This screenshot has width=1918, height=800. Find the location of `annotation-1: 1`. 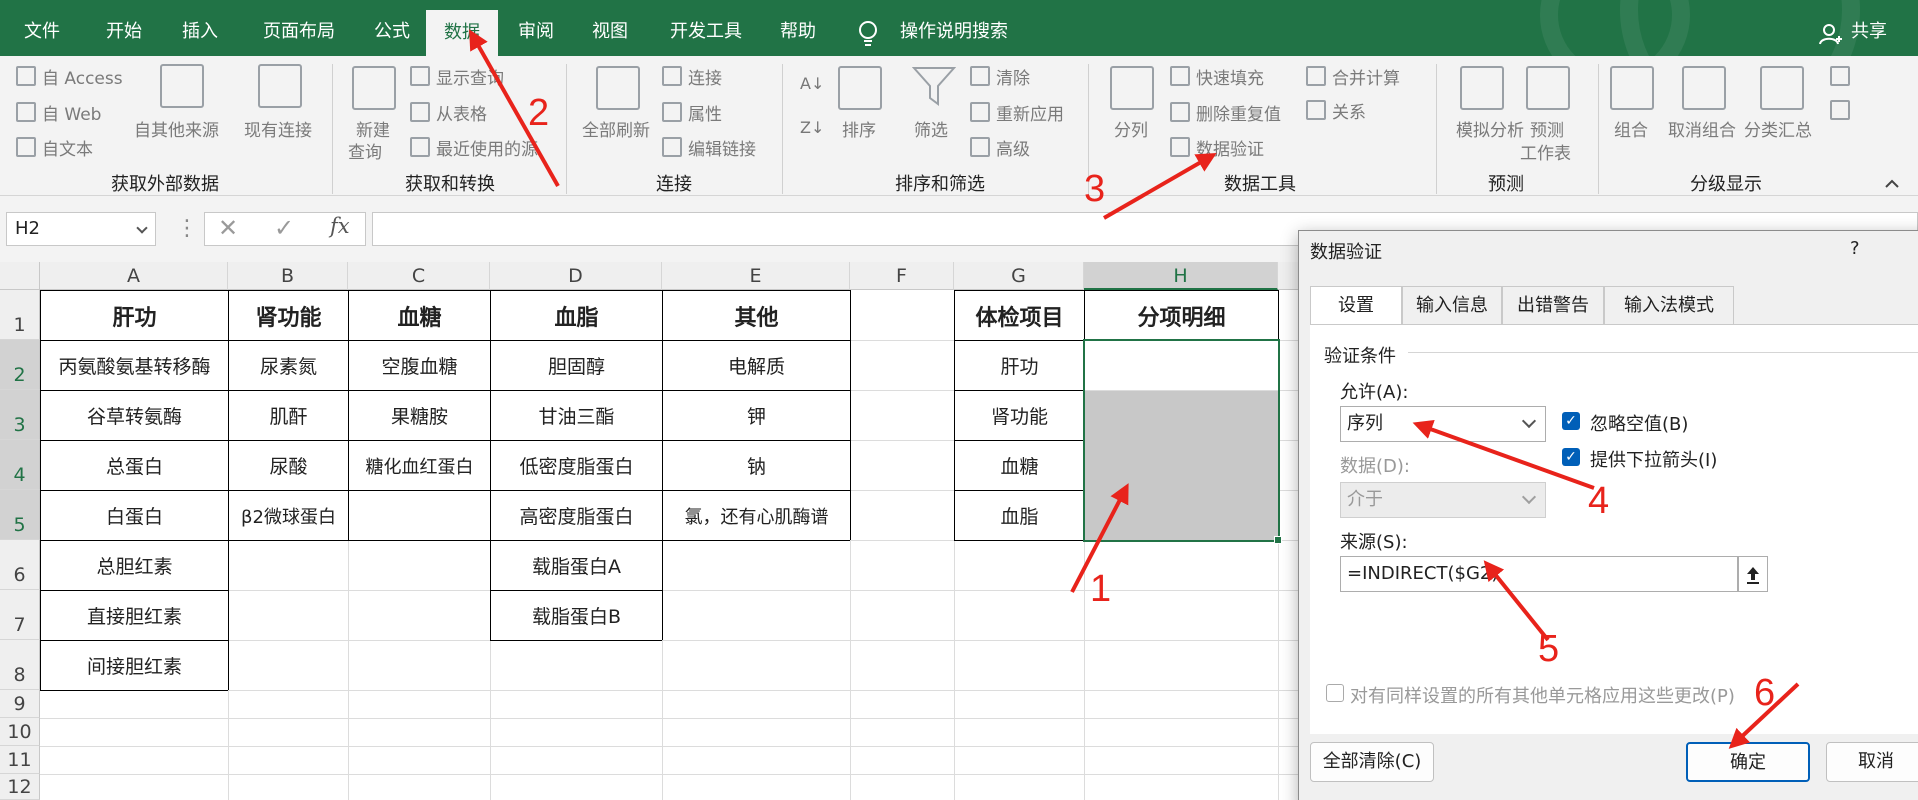

annotation-1: 1 is located at coordinates (1101, 589).